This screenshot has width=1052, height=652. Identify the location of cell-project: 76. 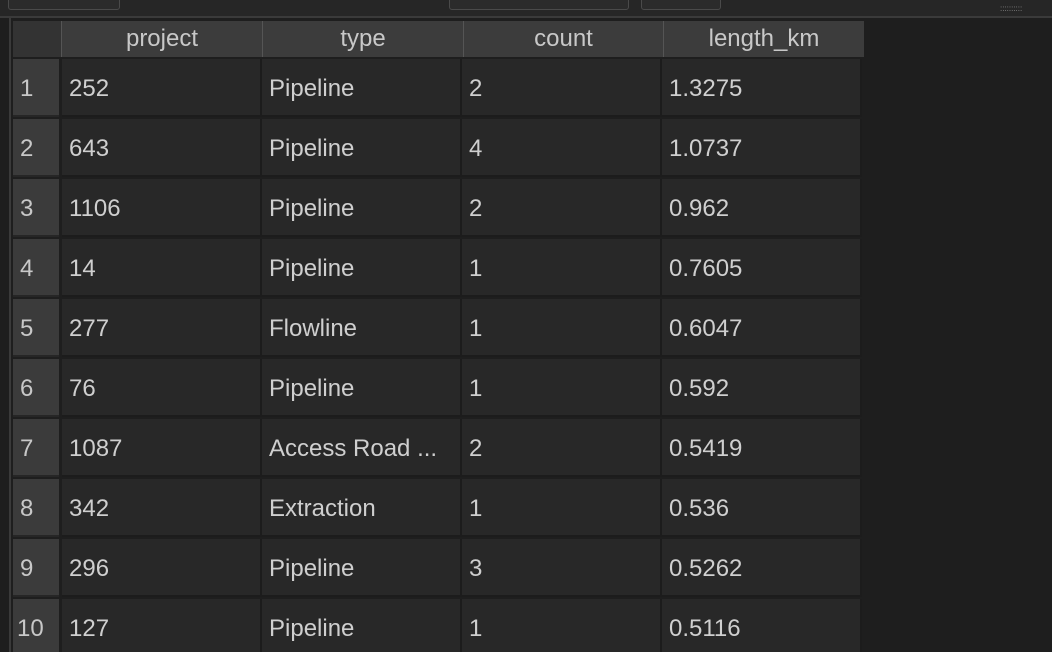
(162, 388).